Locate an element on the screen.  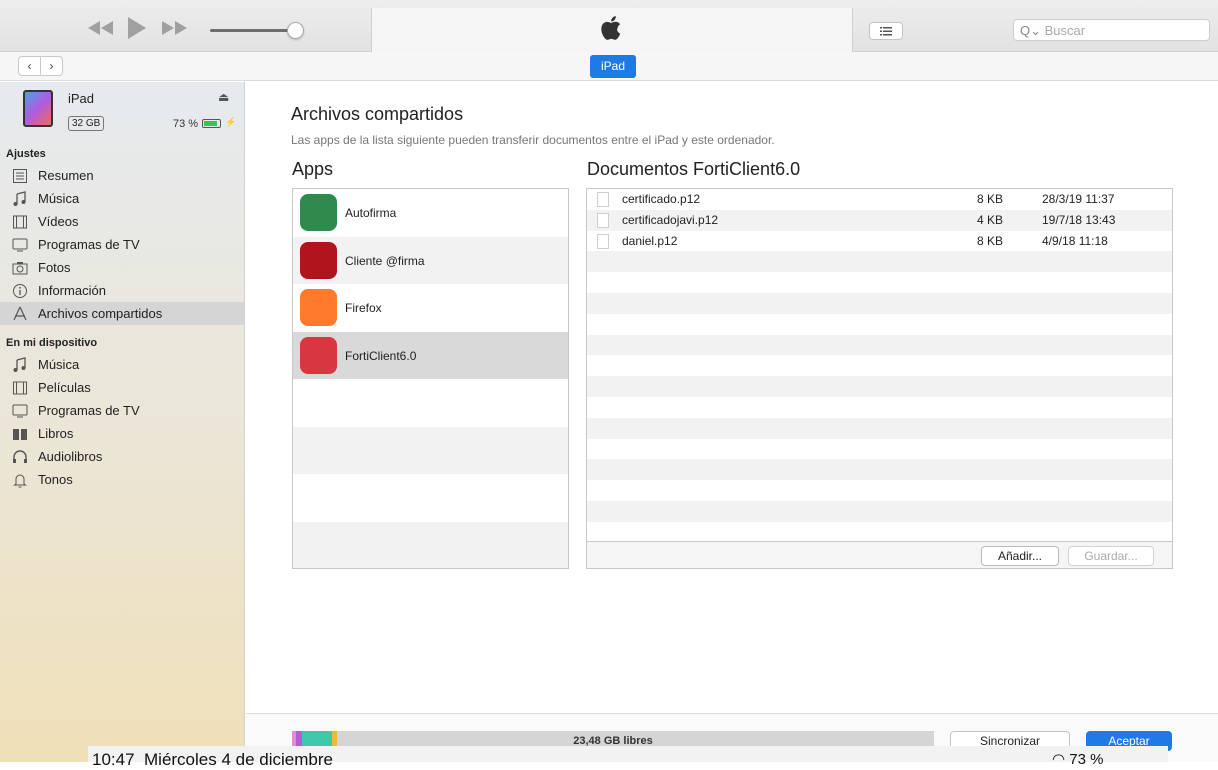
section-title-on-device: En mi dispositivo is located at coordinates (52, 343).